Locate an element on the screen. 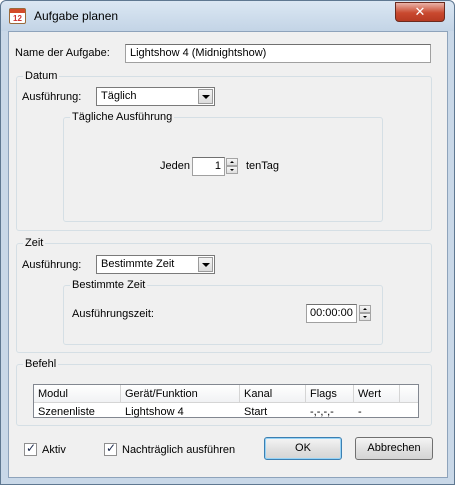 The height and width of the screenshot is (485, 455). execution-time-spinner is located at coordinates (365, 313).